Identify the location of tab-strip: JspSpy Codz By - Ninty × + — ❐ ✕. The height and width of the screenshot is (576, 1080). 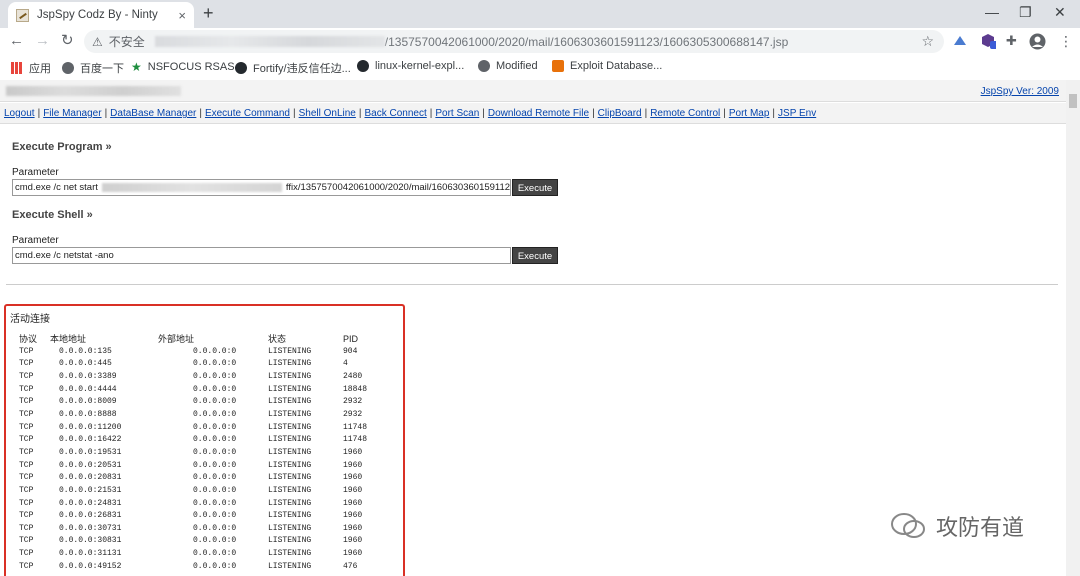
(540, 14).